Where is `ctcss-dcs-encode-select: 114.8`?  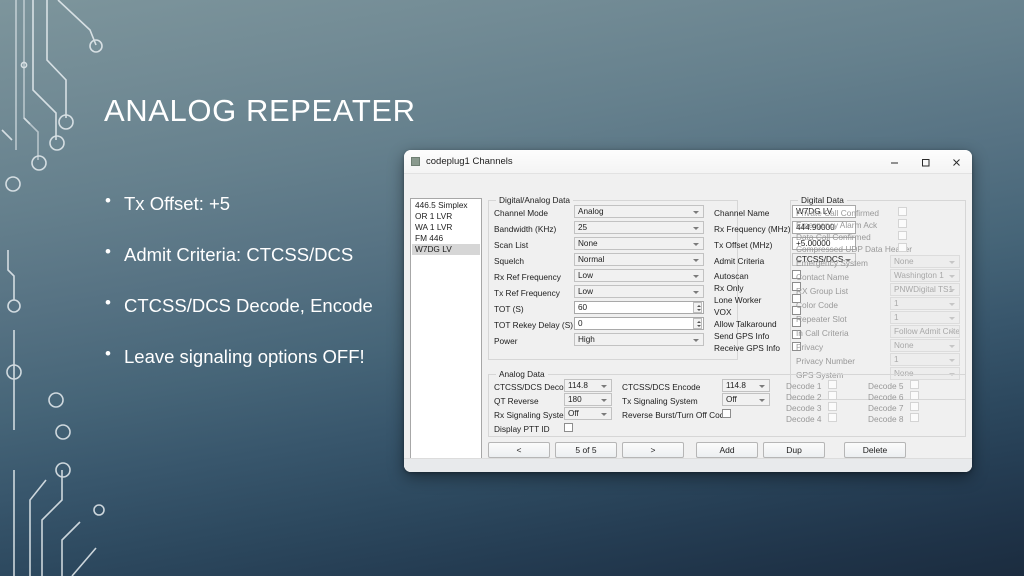 ctcss-dcs-encode-select: 114.8 is located at coordinates (746, 385).